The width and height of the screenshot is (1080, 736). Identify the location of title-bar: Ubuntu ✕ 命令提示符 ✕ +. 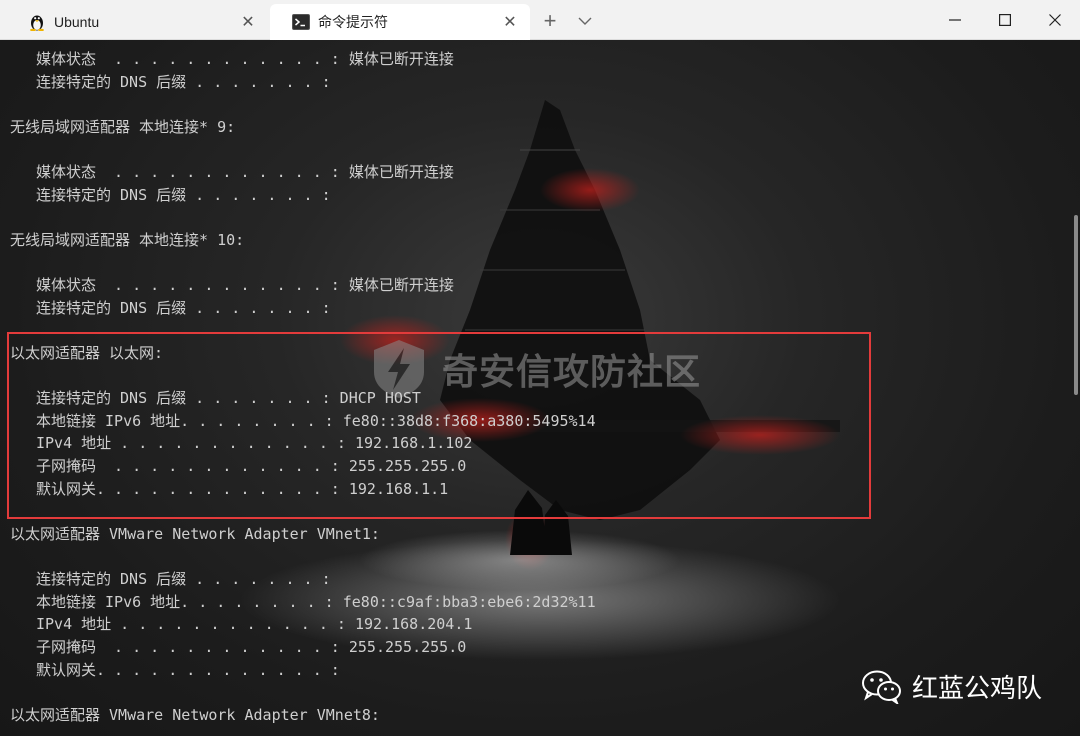
(540, 20).